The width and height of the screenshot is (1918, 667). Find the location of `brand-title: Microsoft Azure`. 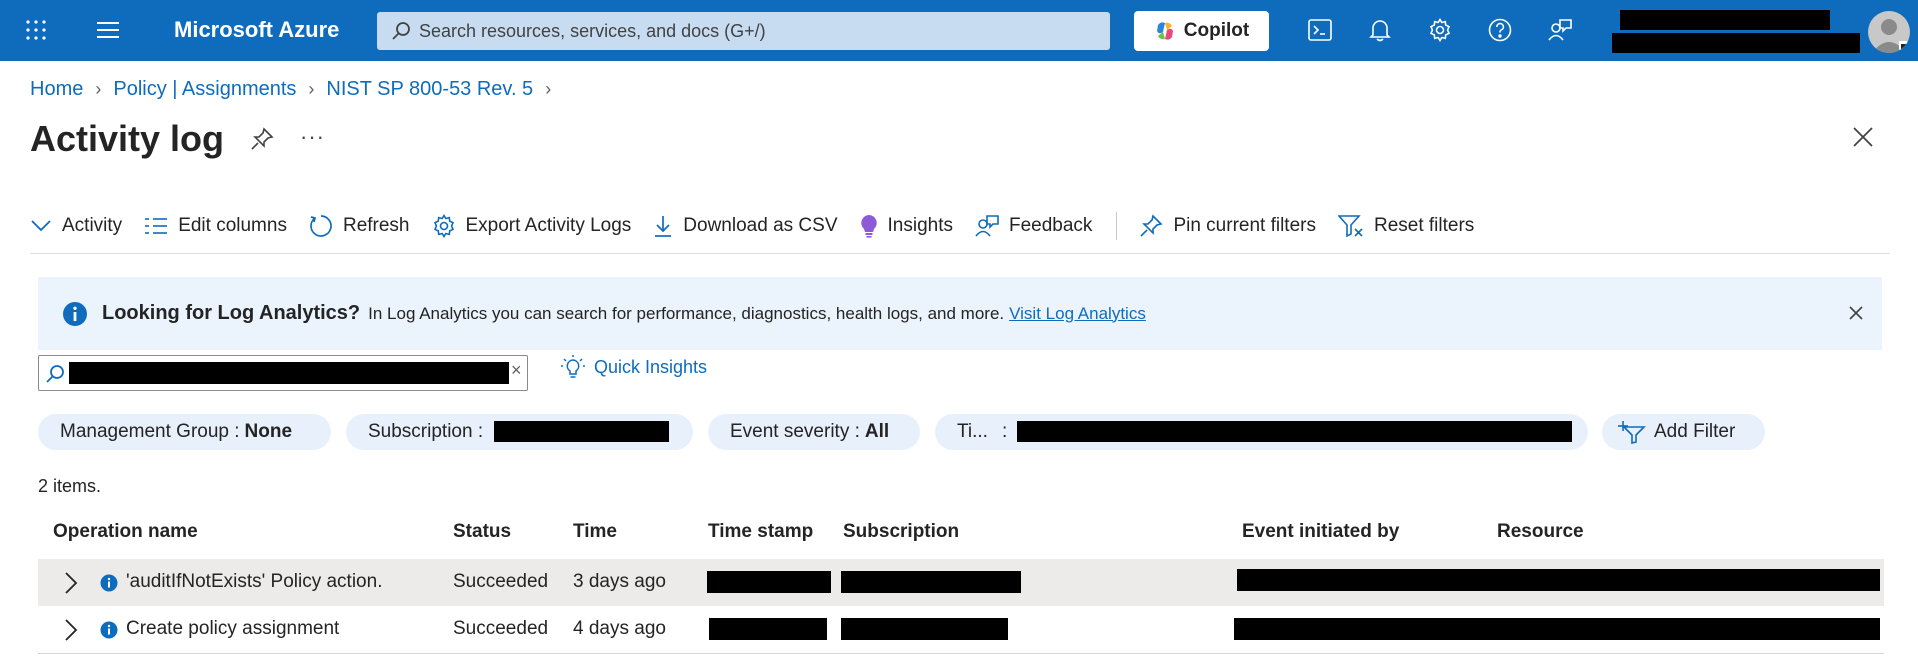

brand-title: Microsoft Azure is located at coordinates (256, 30).